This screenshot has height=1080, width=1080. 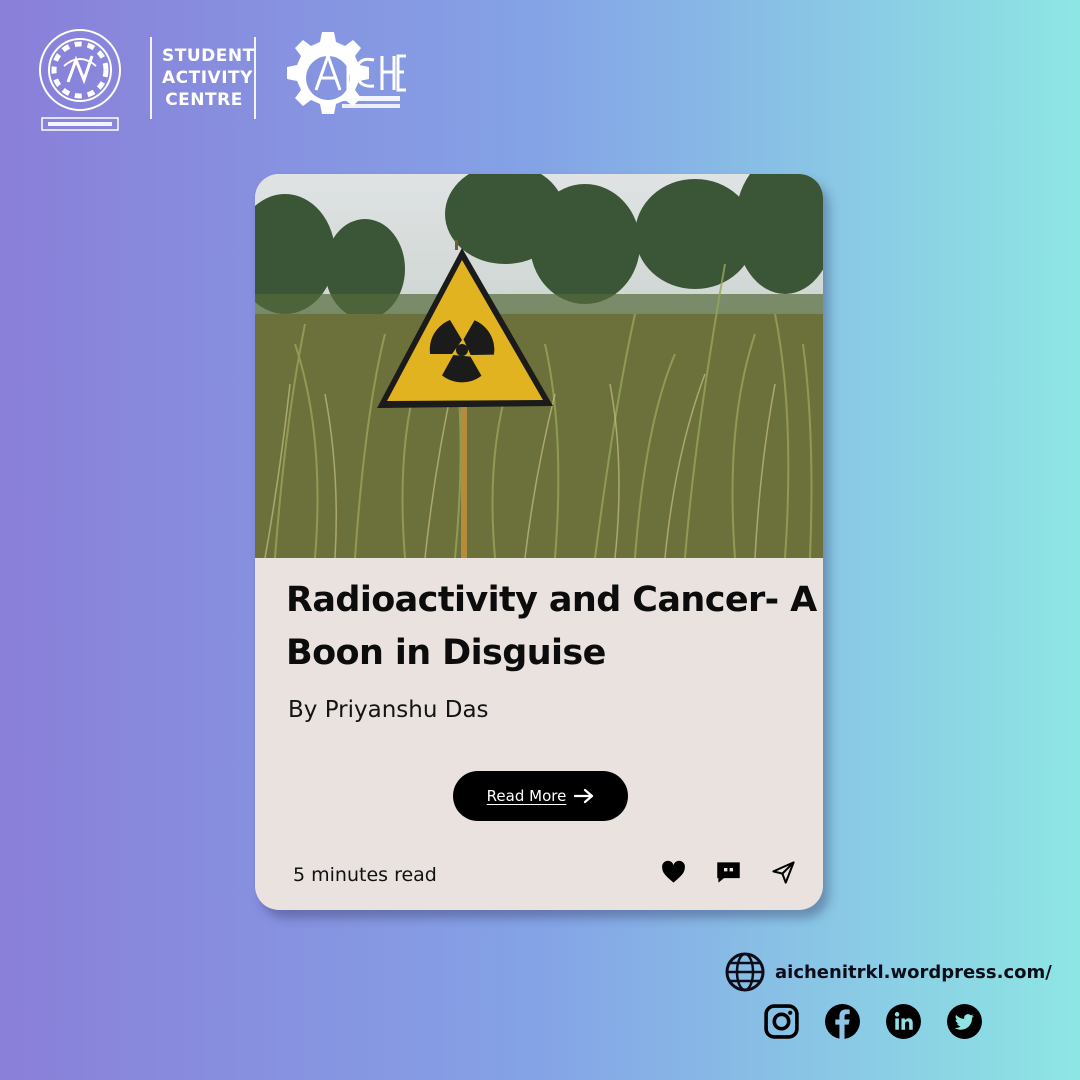 I want to click on nit-rourkela-logo, so click(x=80, y=78).